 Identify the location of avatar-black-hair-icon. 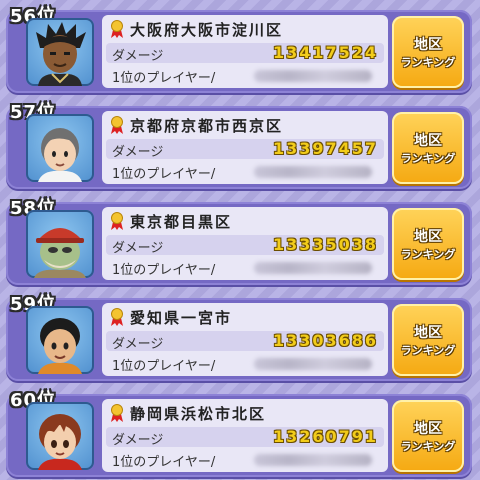
(60, 346).